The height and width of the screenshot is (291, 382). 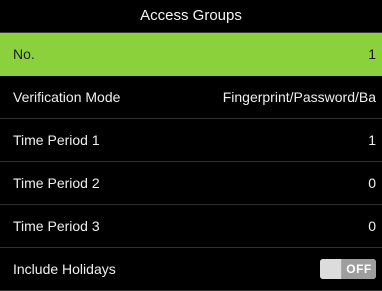 I want to click on row-time-period-1-value: 1, so click(x=372, y=140).